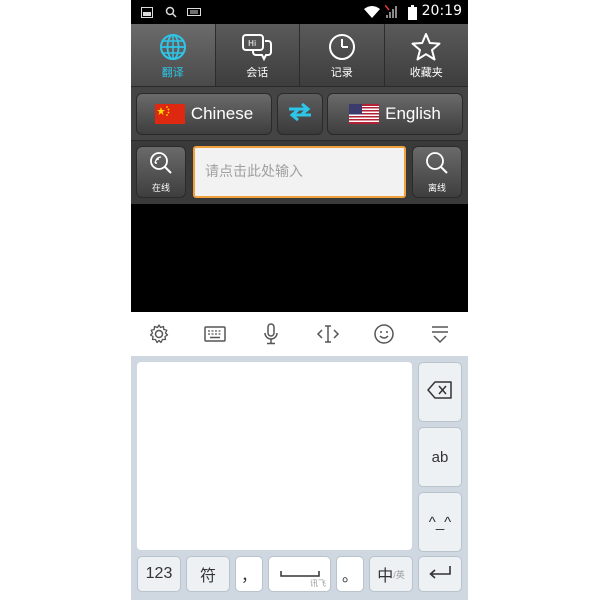 This screenshot has width=600, height=600. What do you see at coordinates (384, 334) in the screenshot?
I see `emoji-icon` at bounding box center [384, 334].